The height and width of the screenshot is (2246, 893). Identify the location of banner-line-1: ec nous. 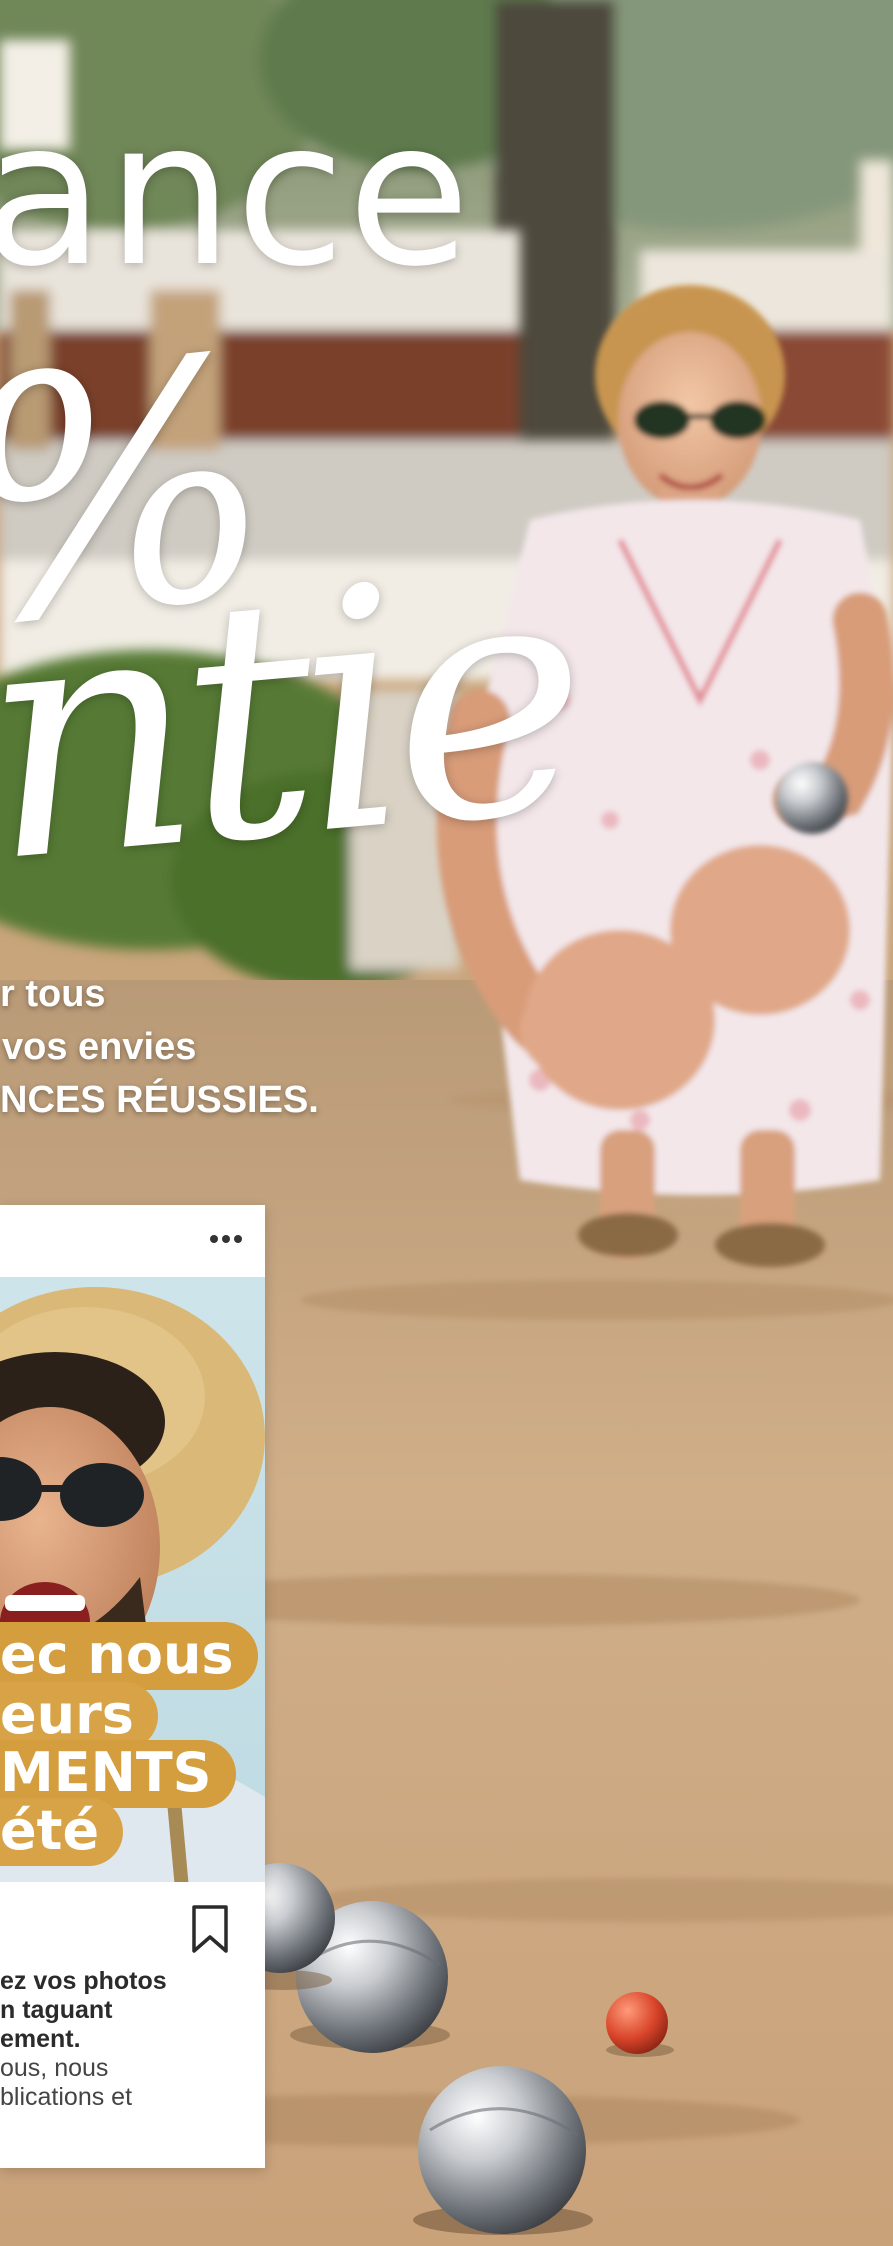
(129, 1656).